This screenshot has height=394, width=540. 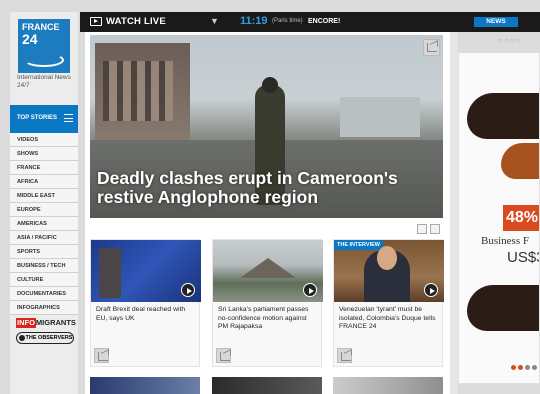 I want to click on sidebar-item-americas: AMERICAS, so click(x=44, y=224).